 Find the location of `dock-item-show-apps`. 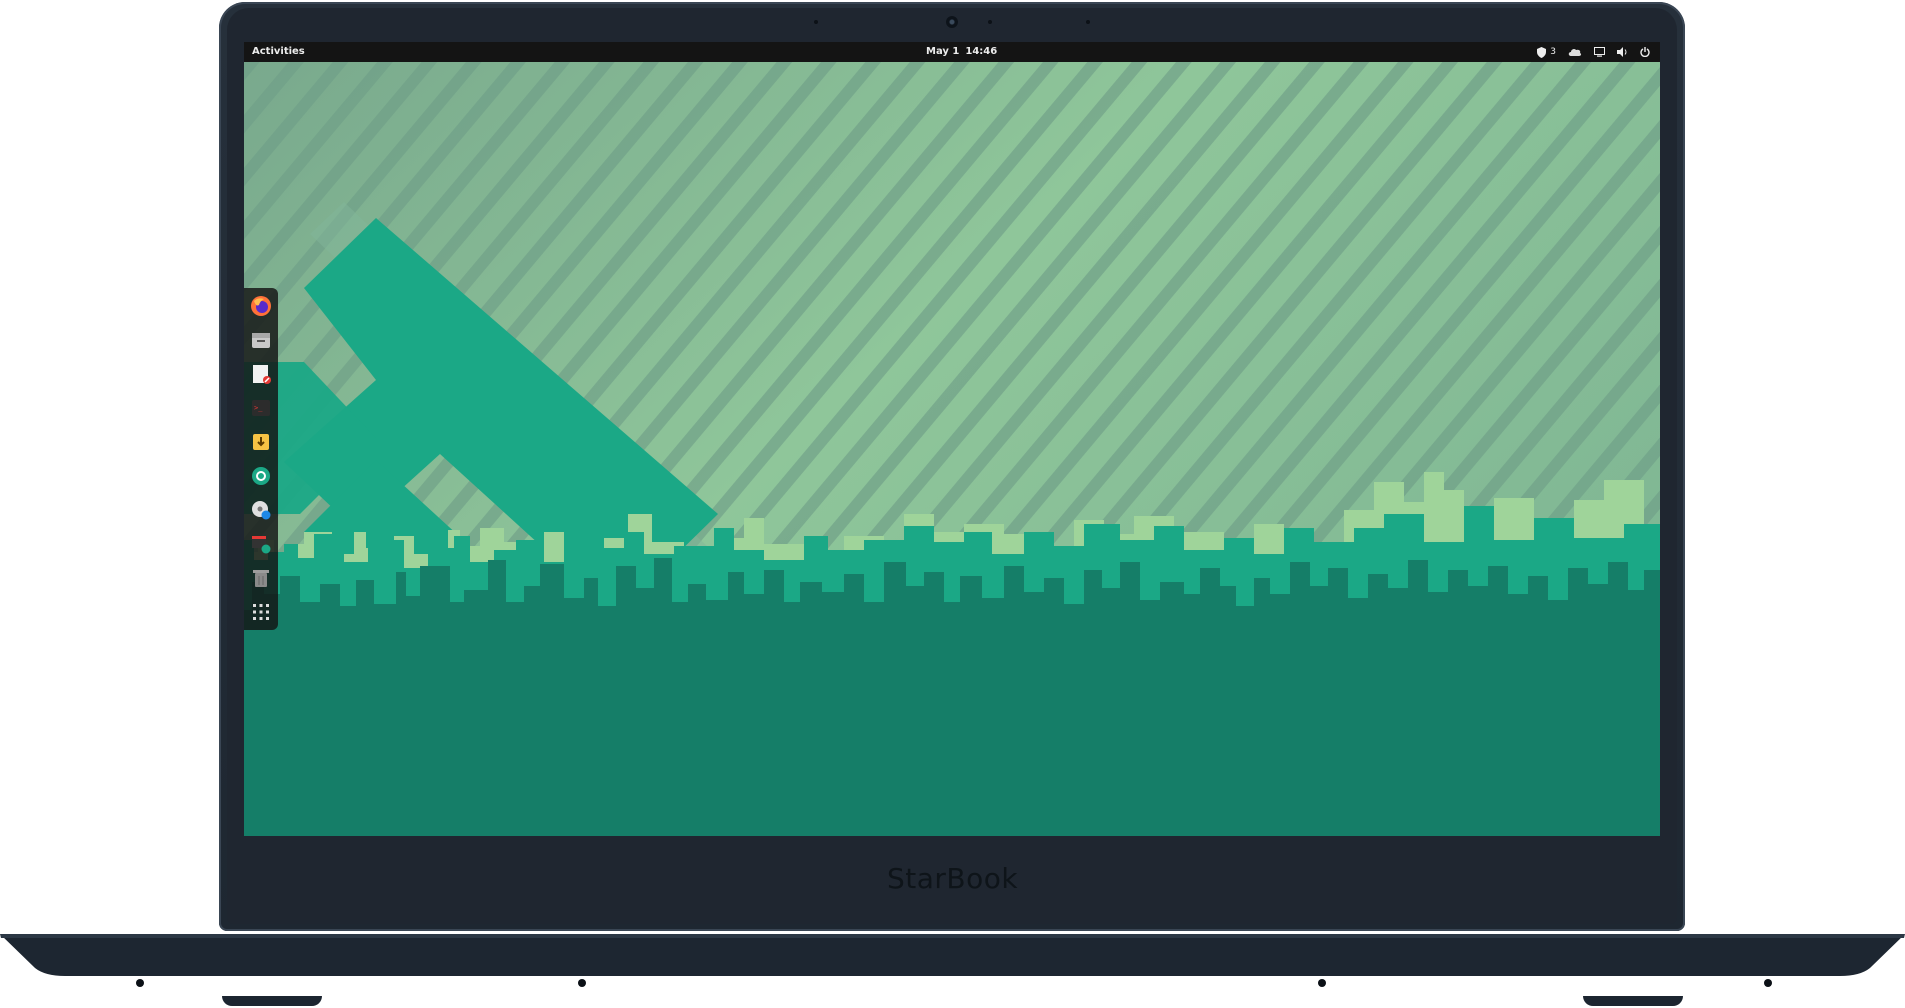

dock-item-show-apps is located at coordinates (261, 612).